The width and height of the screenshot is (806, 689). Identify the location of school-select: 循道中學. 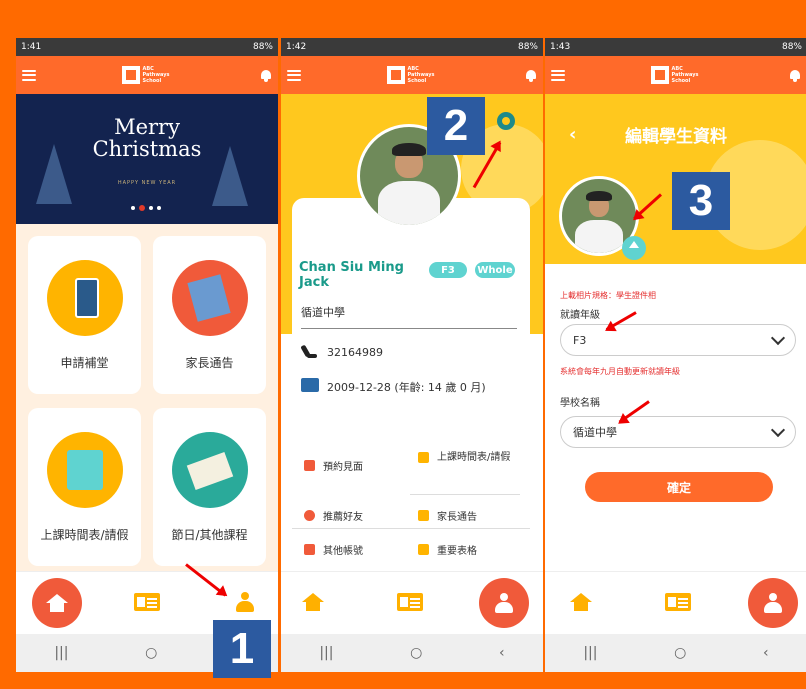
(678, 432).